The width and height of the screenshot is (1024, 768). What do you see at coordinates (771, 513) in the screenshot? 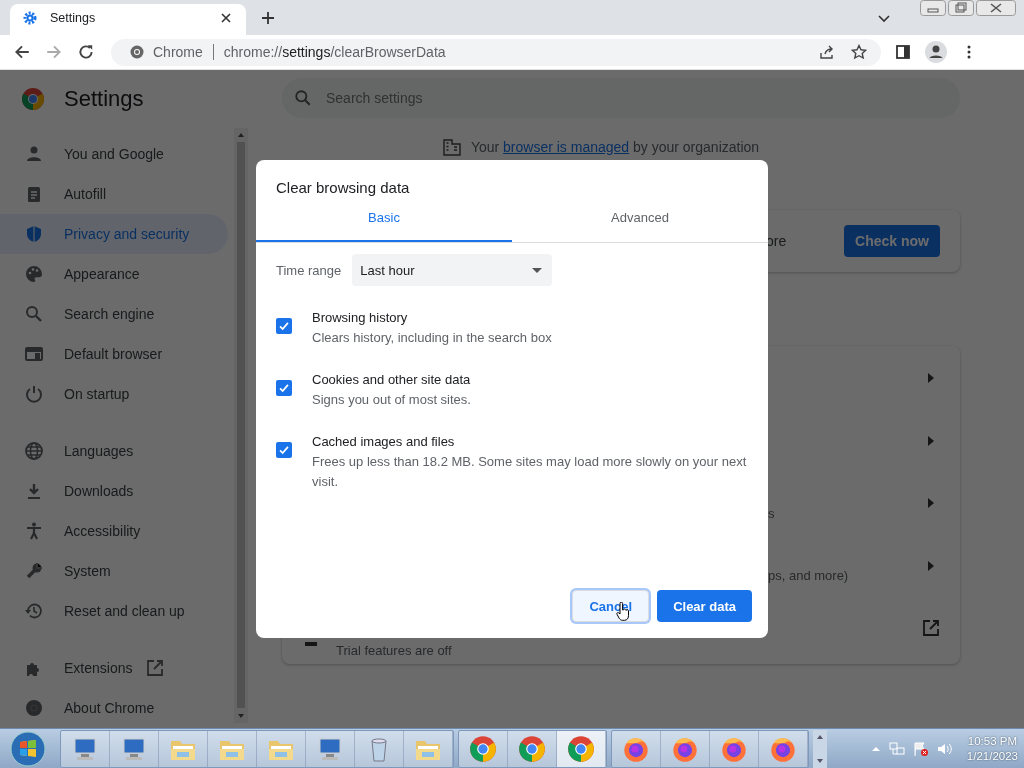
I see `setting-description: s` at bounding box center [771, 513].